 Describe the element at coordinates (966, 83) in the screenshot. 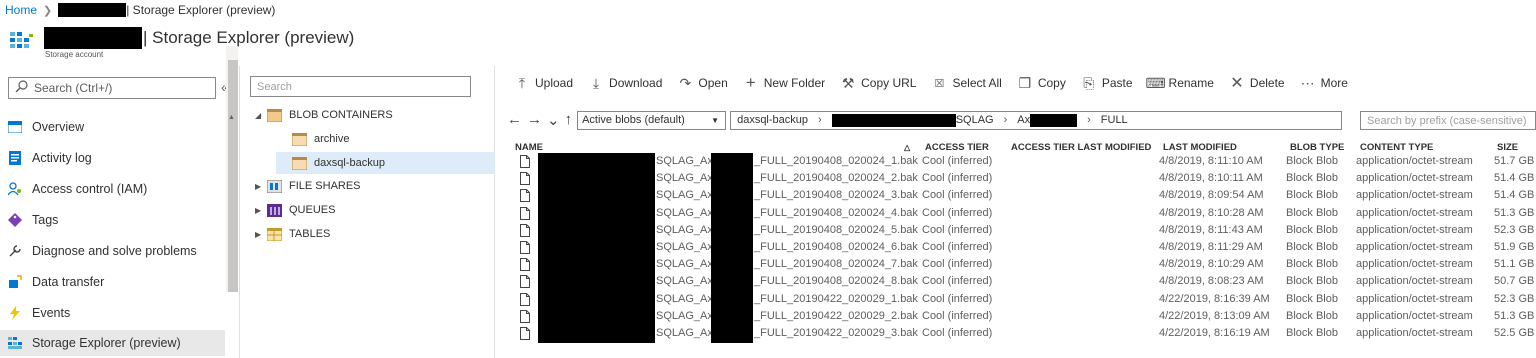

I see `select-all-button: ☒ Select All` at that location.